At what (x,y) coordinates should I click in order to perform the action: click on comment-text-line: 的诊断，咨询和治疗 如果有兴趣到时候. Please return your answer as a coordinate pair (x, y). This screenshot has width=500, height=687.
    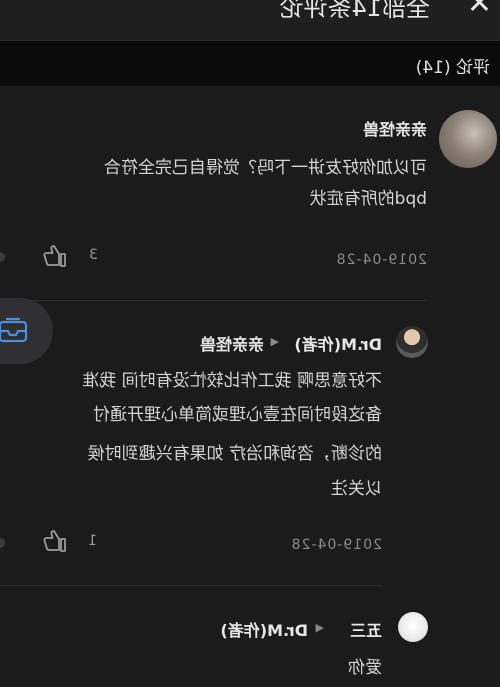
    Looking at the image, I should click on (234, 454).